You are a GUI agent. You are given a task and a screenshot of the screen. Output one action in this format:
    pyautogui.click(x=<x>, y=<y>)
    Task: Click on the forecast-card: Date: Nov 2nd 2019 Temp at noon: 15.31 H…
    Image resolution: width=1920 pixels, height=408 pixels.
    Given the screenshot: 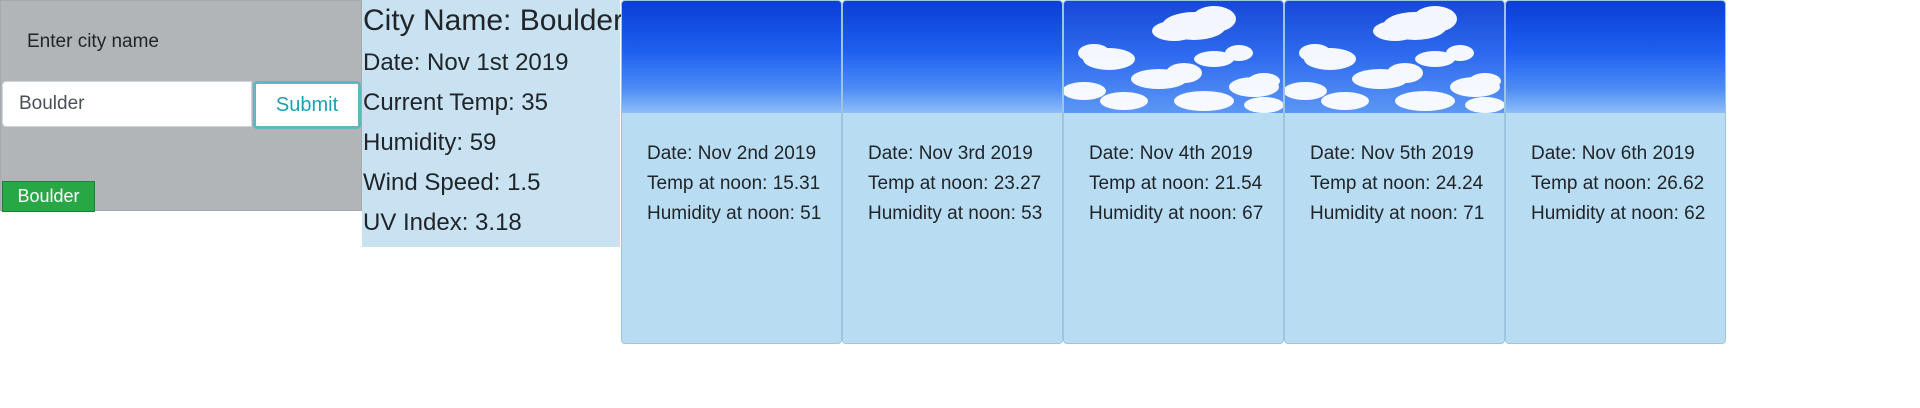 What is the action you would take?
    pyautogui.click(x=731, y=172)
    